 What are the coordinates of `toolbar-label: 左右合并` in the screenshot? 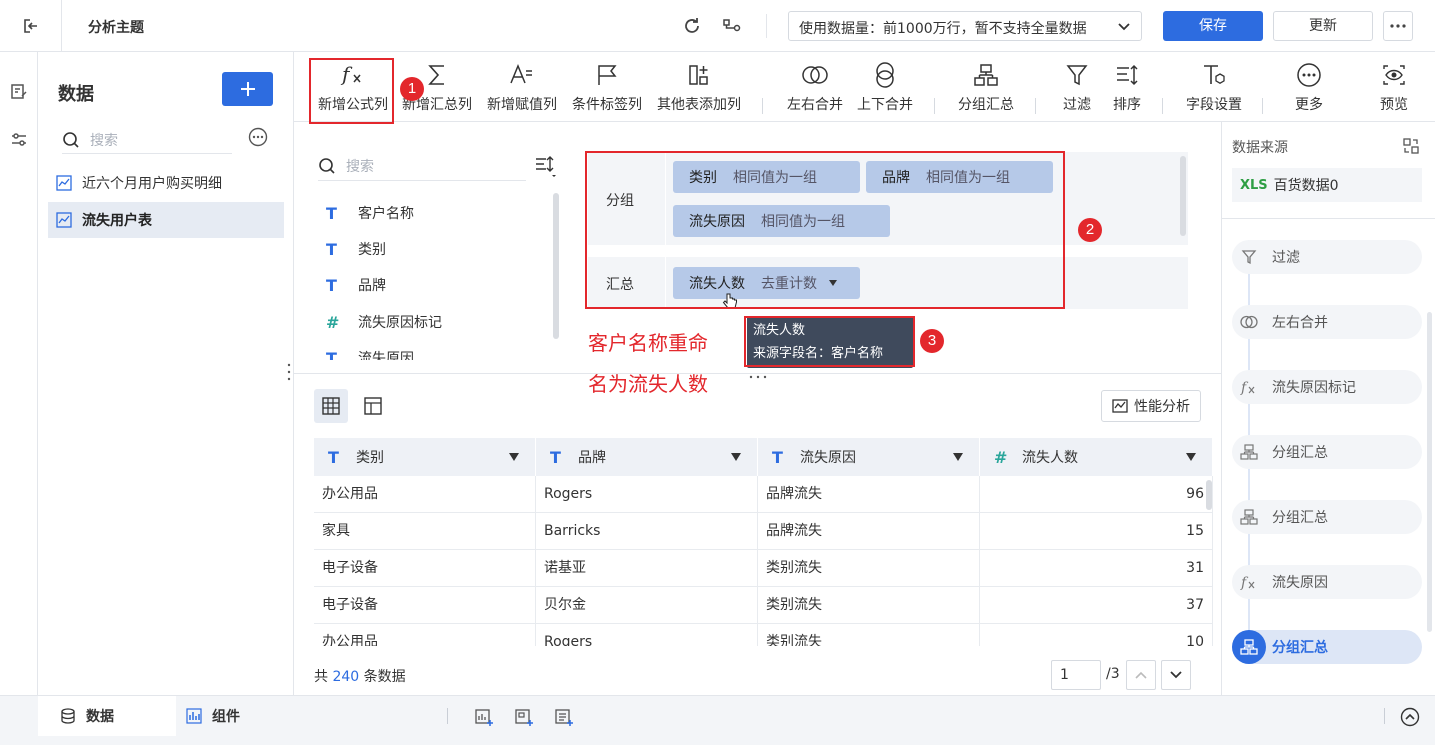 It's located at (815, 105).